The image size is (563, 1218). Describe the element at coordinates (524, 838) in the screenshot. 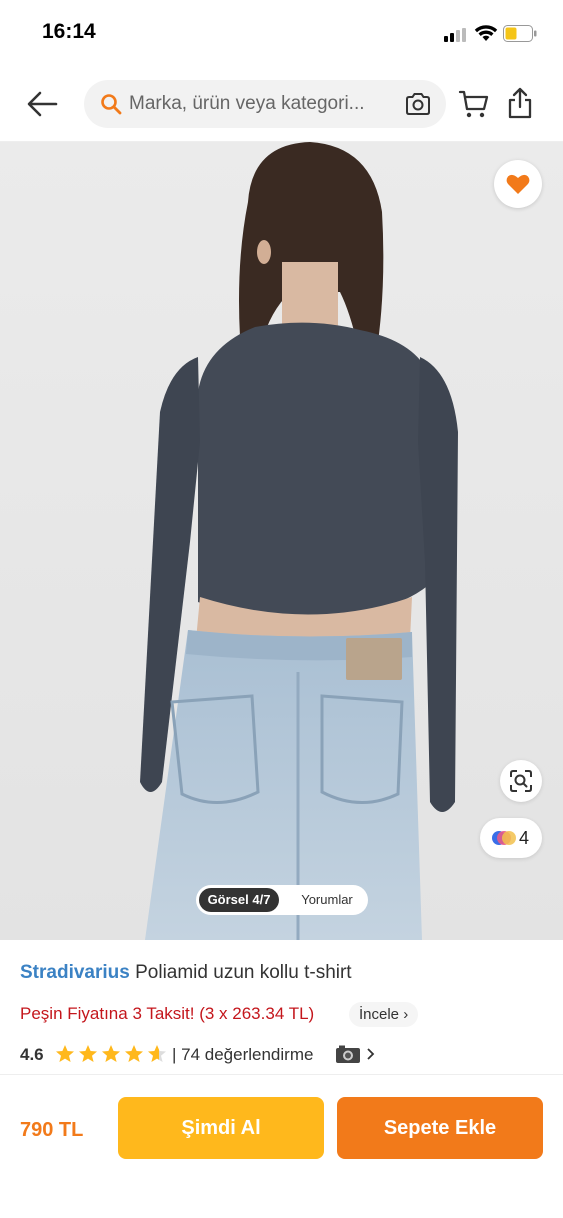

I see `variant-count: 4` at that location.